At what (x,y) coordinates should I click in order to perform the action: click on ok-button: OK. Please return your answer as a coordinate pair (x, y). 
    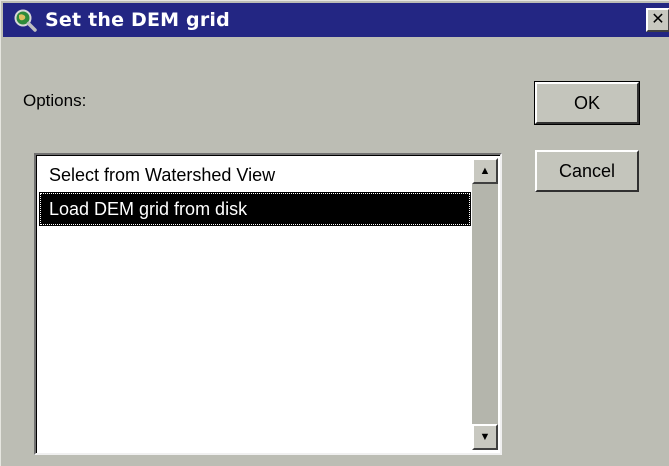
    Looking at the image, I should click on (587, 103).